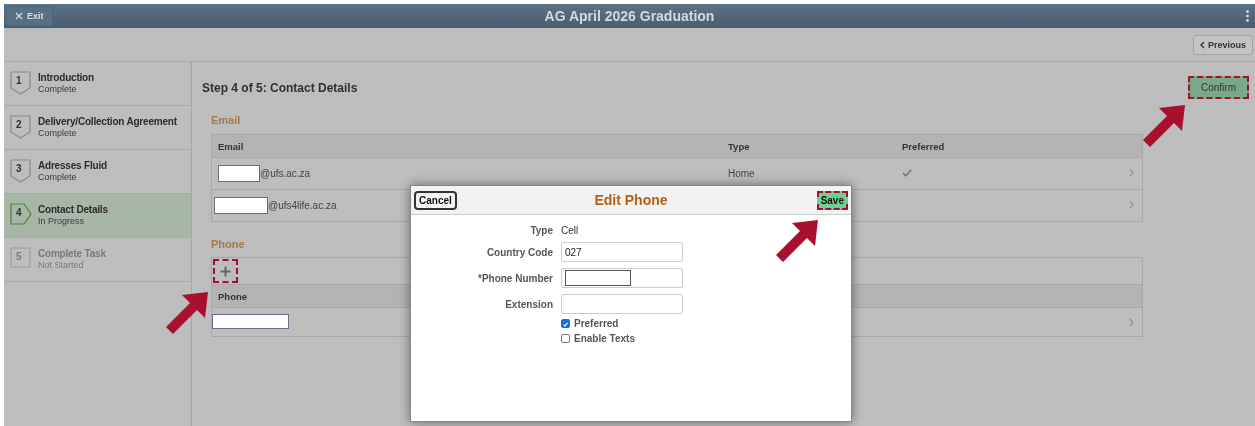 The image size is (1255, 426). I want to click on step-number: 1, so click(19, 80).